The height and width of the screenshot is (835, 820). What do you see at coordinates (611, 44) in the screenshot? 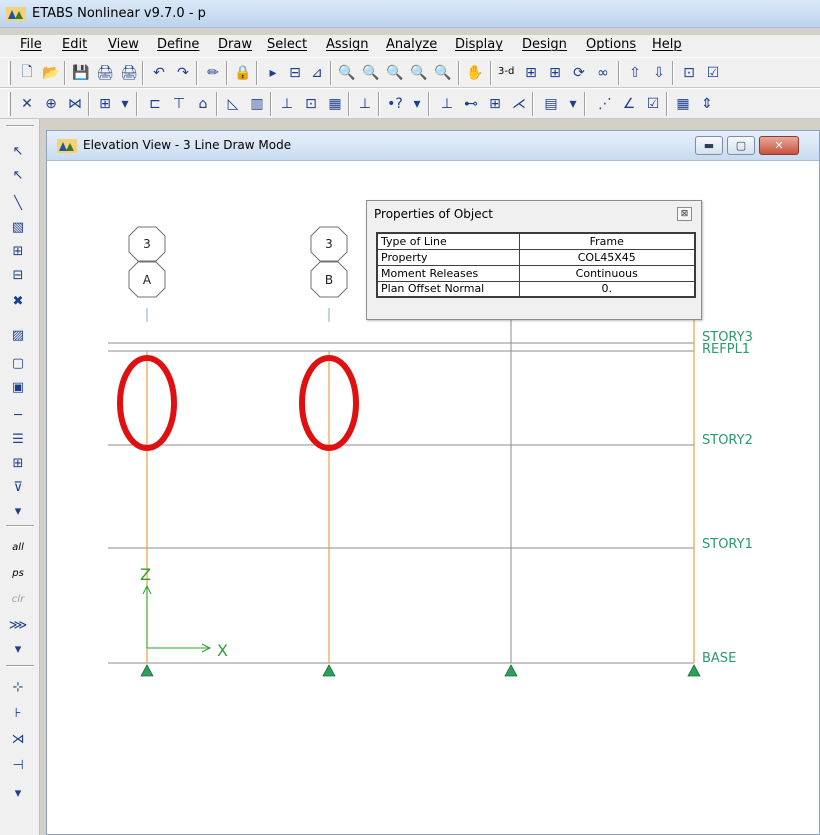
I see `menu-options: Options` at bounding box center [611, 44].